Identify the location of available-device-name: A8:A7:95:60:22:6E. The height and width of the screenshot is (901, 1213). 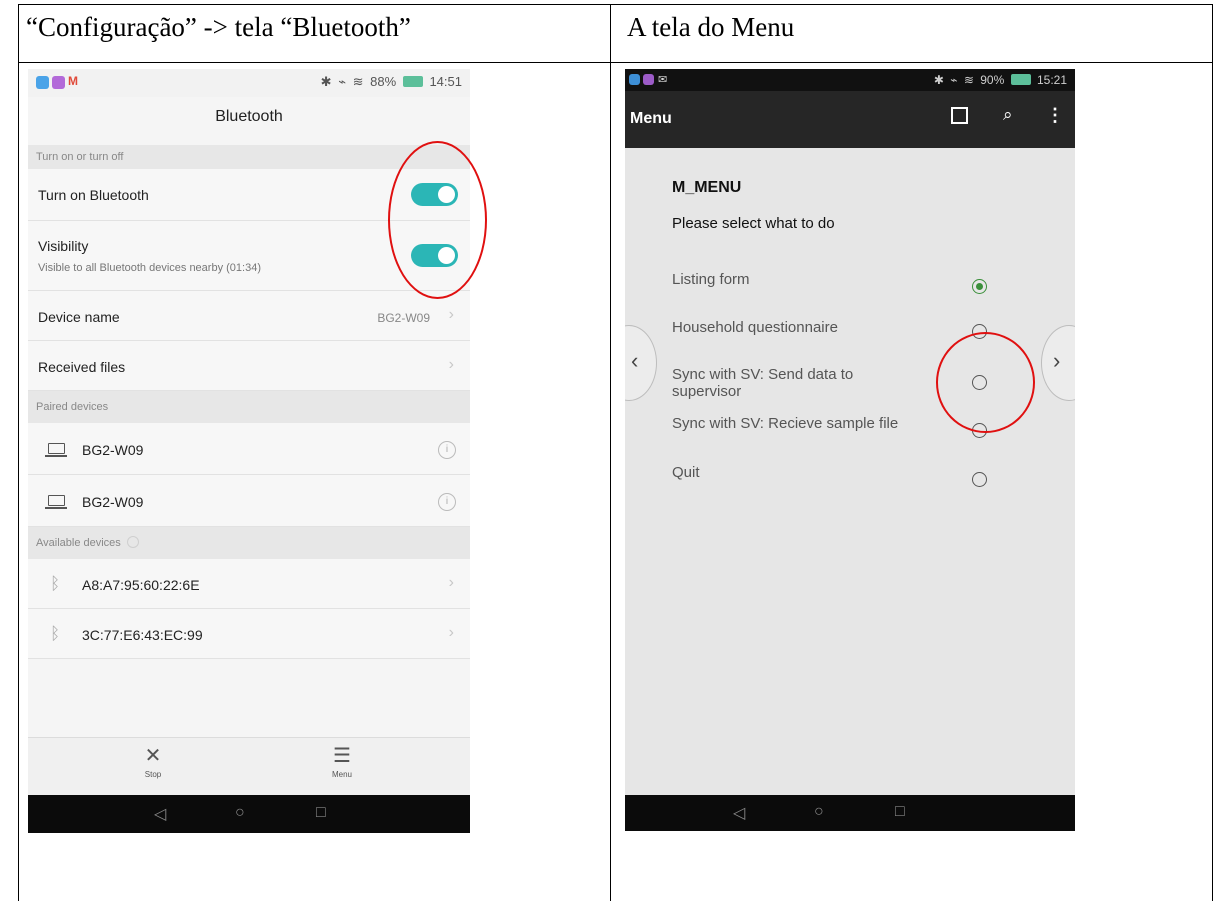
(141, 585).